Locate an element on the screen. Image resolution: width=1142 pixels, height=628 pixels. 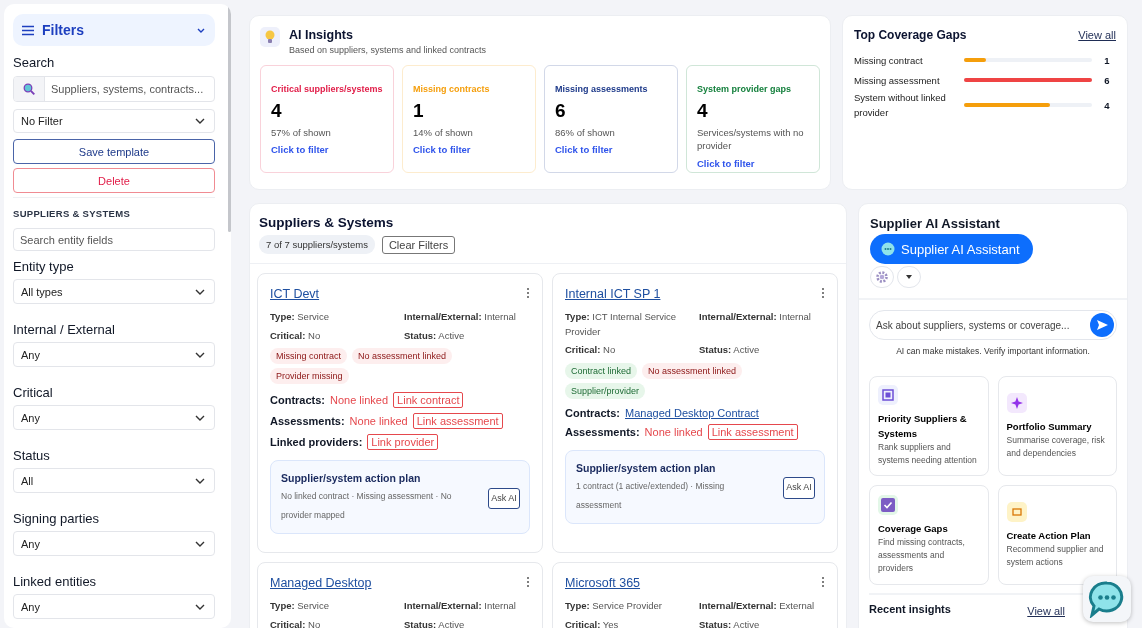
insight-card: Critical suppliers/systems 4 57% of shown Click to filter is located at coordinates (327, 119).